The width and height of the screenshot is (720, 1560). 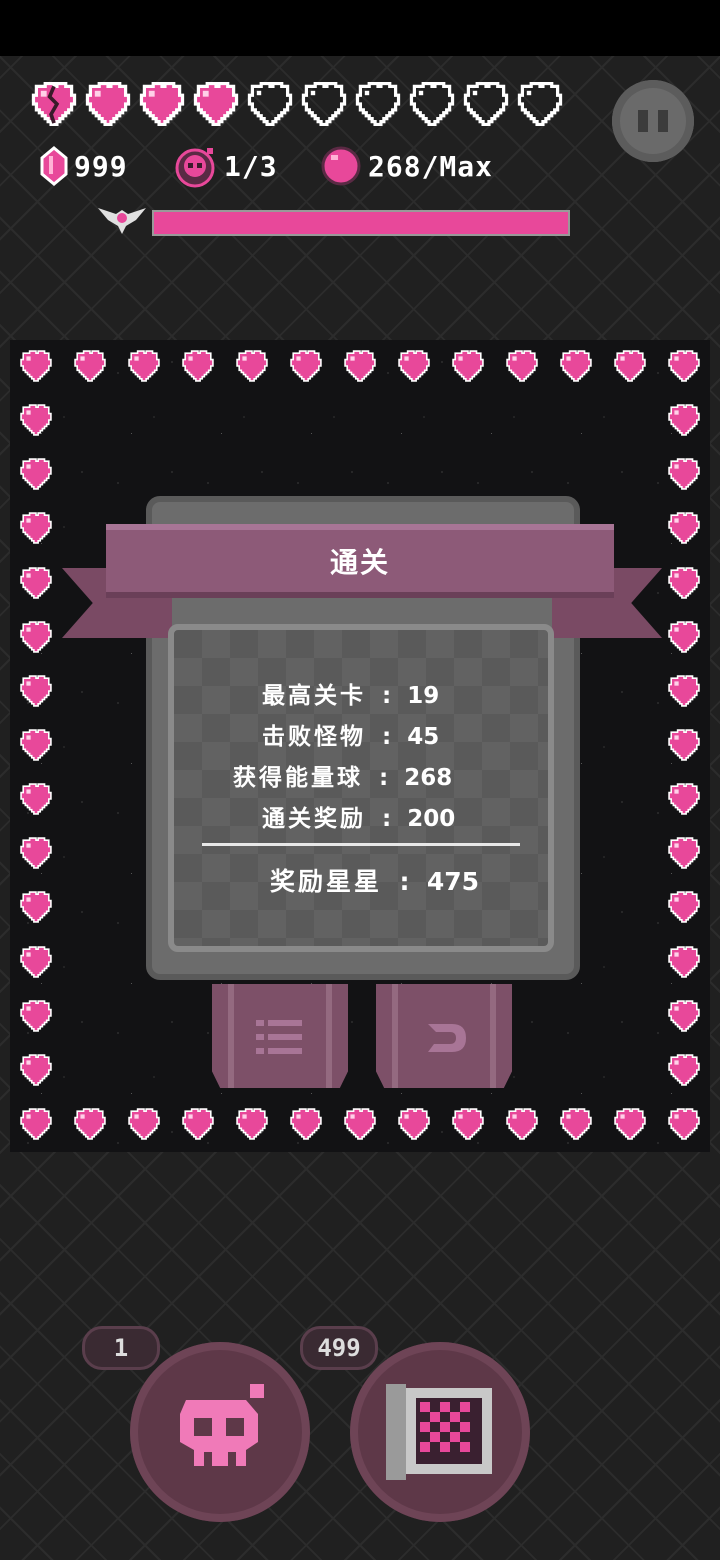 I want to click on gem-counter: 999, so click(x=84, y=166).